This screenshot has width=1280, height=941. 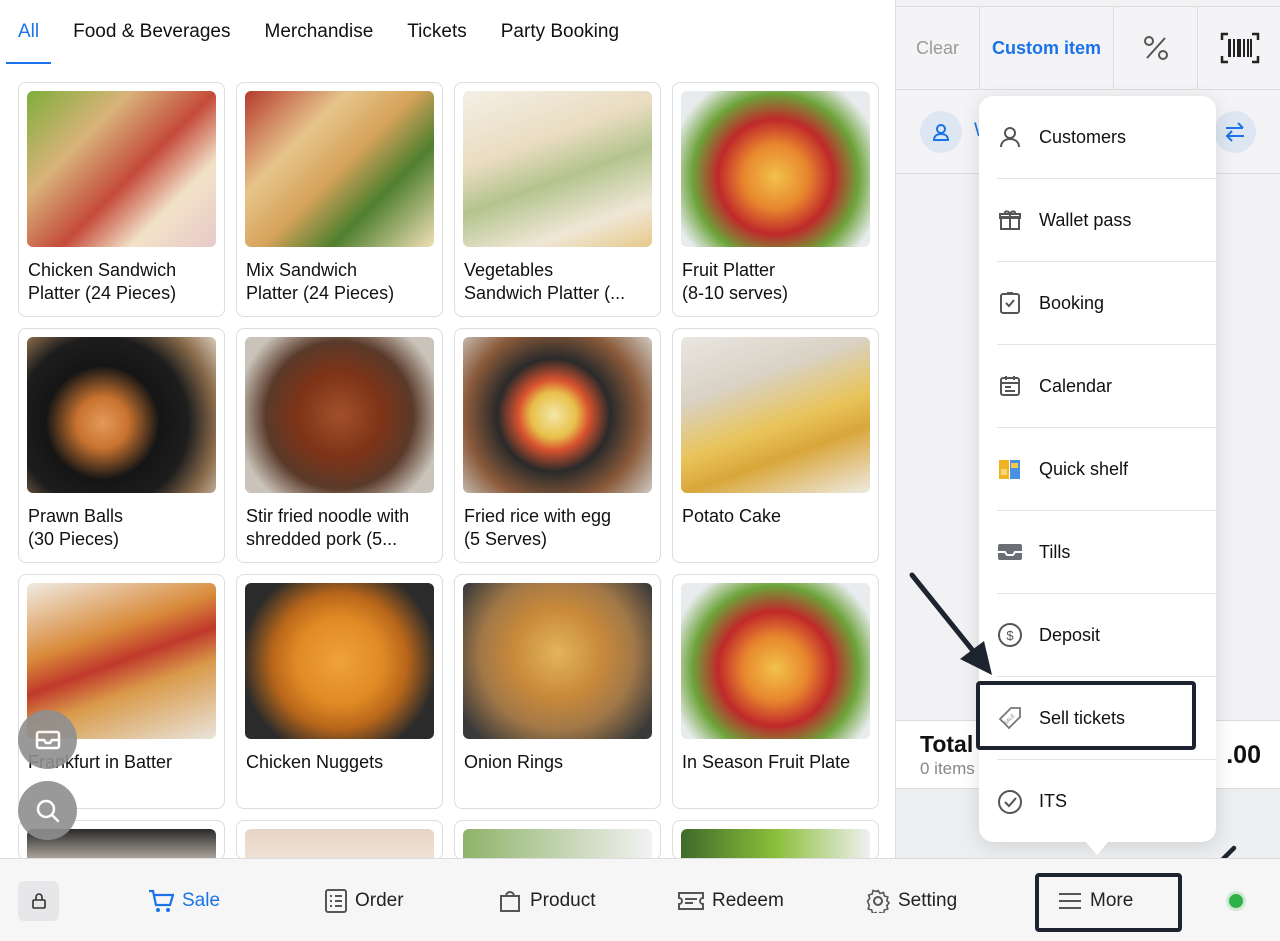 I want to click on annotation-arrow-icon, so click(x=950, y=623).